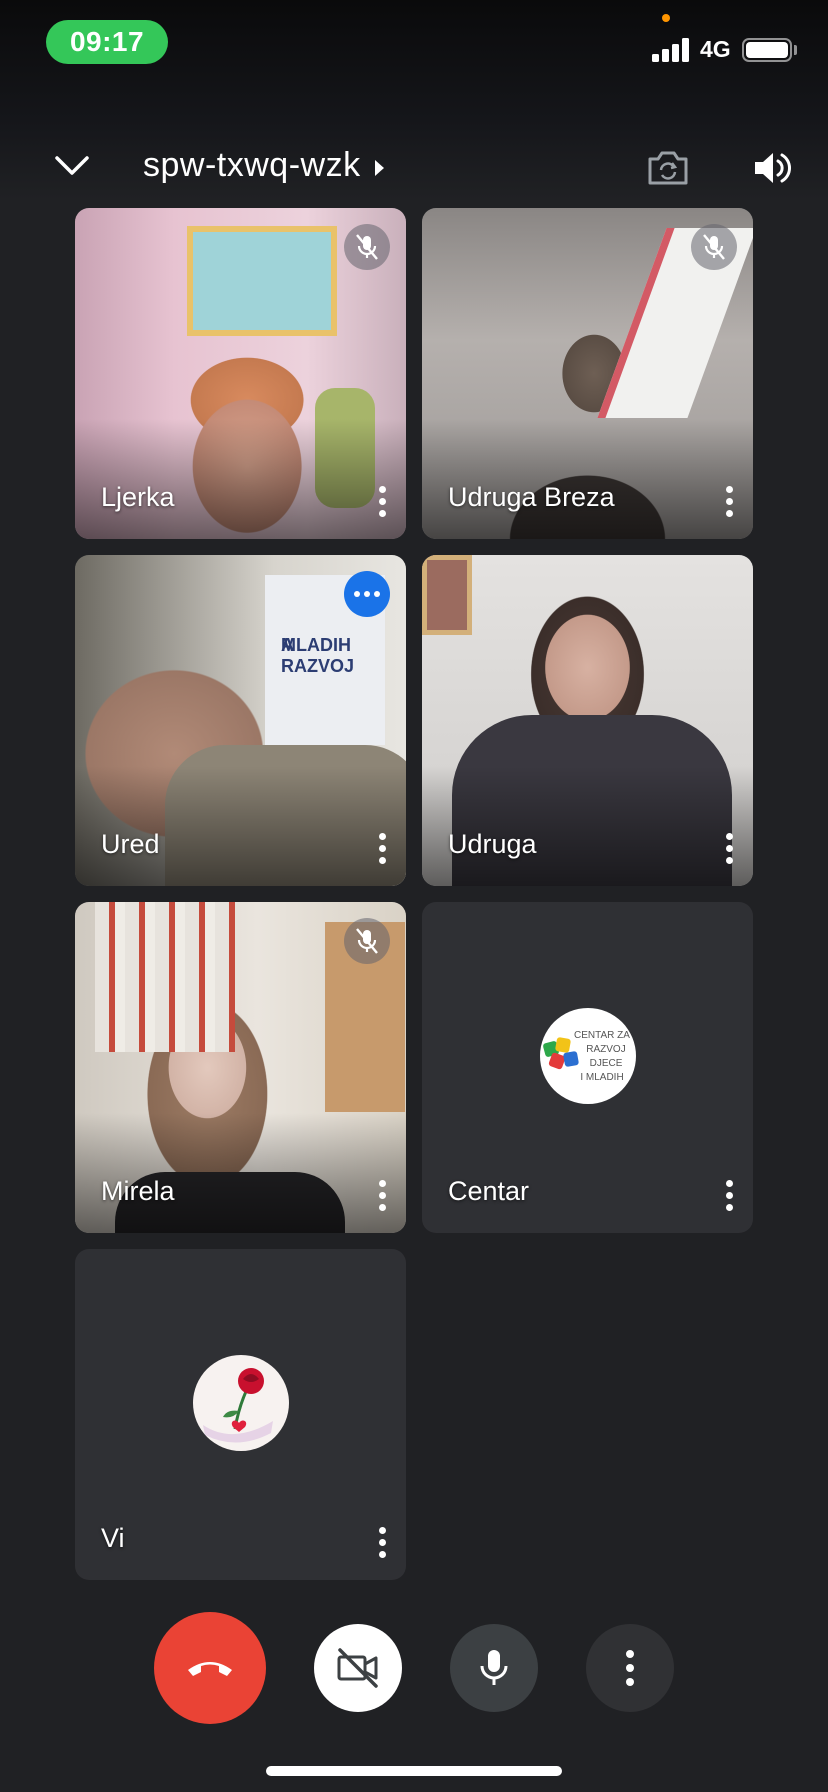 The width and height of the screenshot is (828, 1792). I want to click on participant-name: Ljerka, so click(138, 497).